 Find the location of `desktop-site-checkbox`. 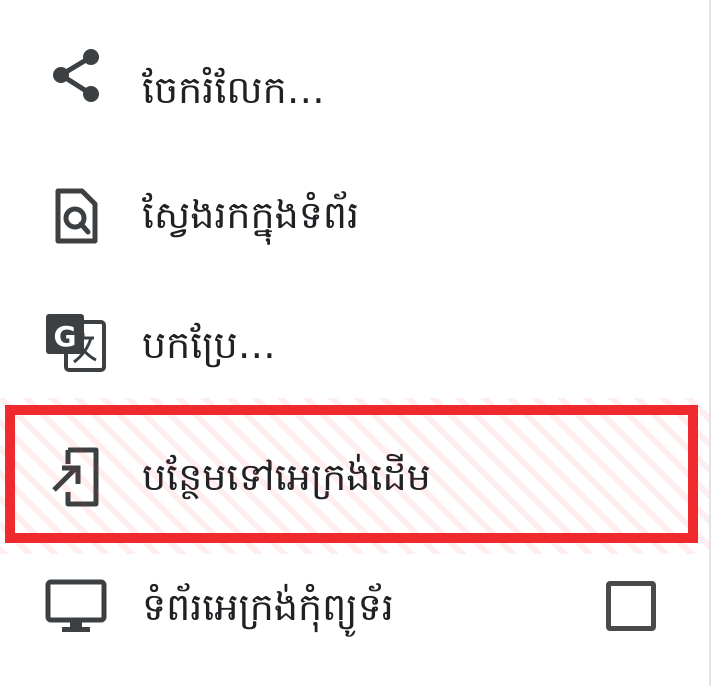

desktop-site-checkbox is located at coordinates (631, 606).